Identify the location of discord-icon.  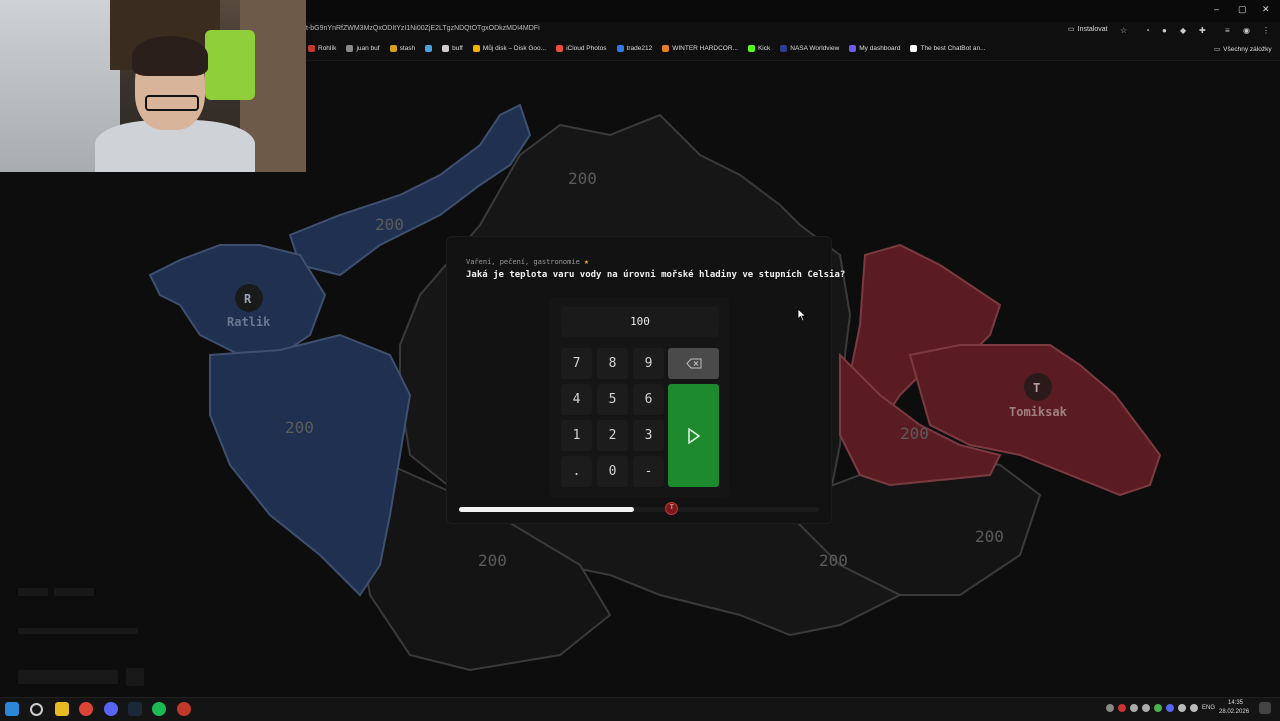
(111, 709).